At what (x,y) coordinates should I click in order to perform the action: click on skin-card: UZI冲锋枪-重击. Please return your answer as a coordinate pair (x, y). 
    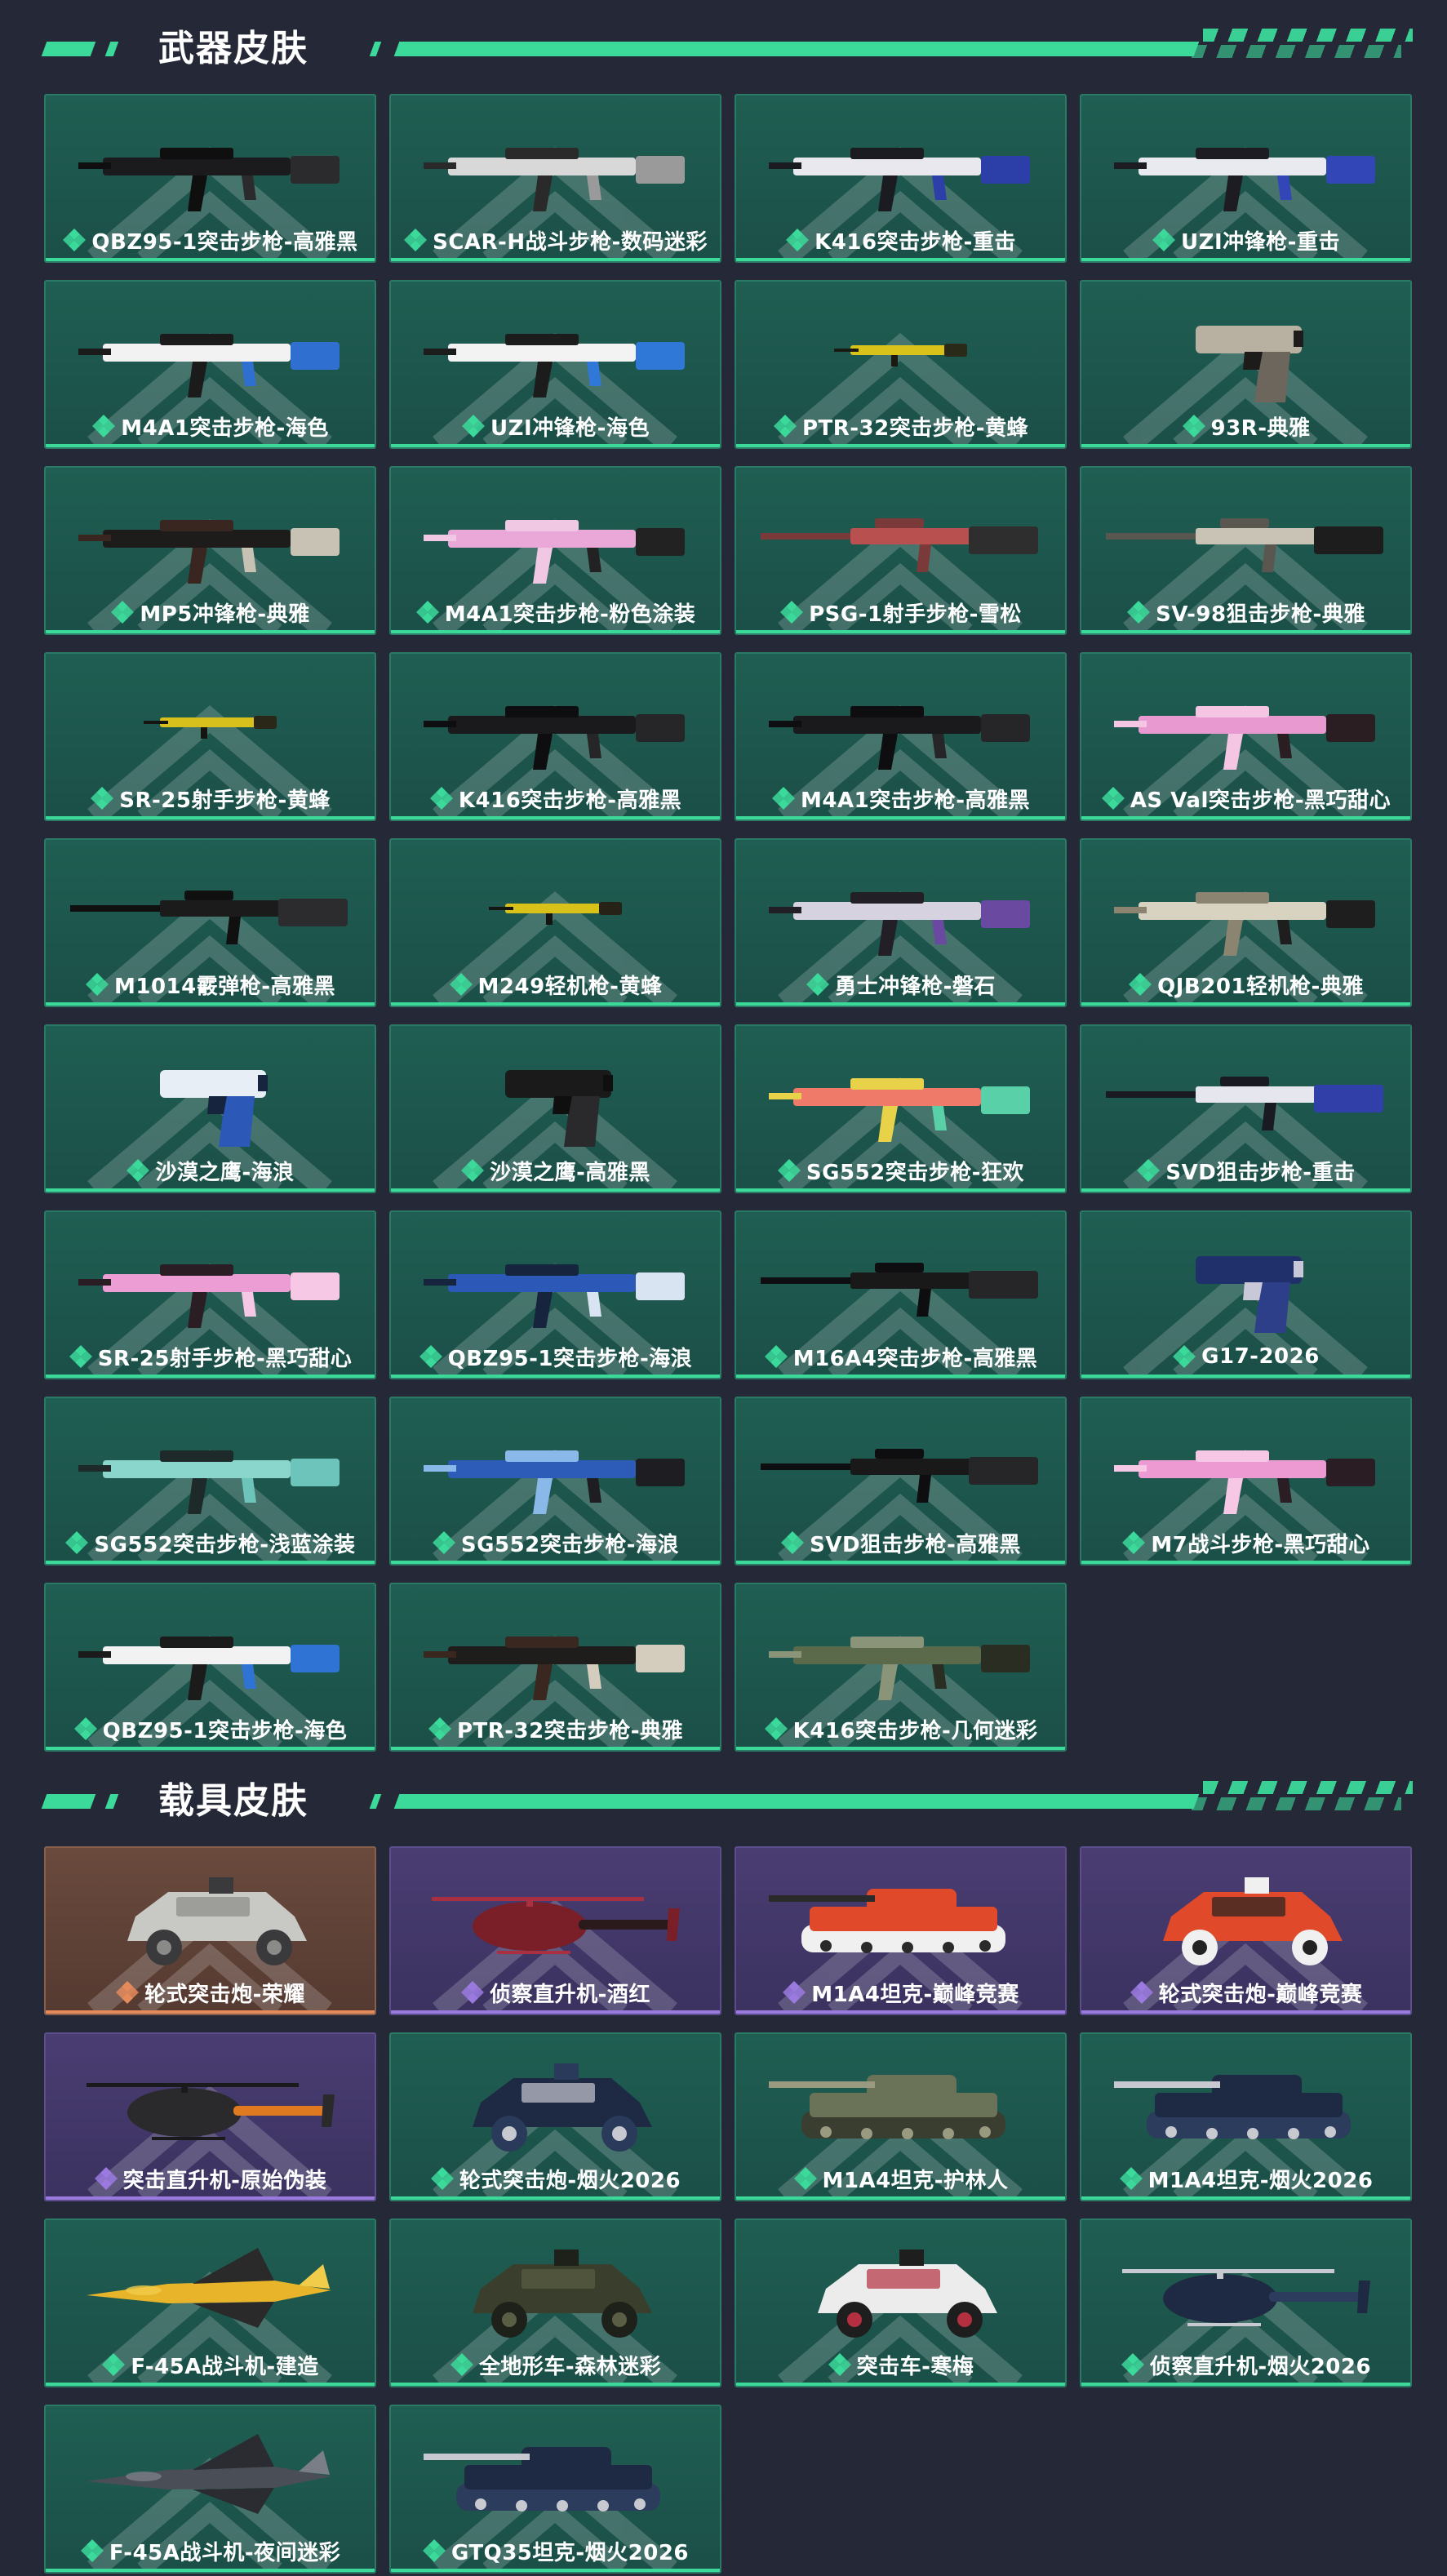
    Looking at the image, I should click on (1246, 178).